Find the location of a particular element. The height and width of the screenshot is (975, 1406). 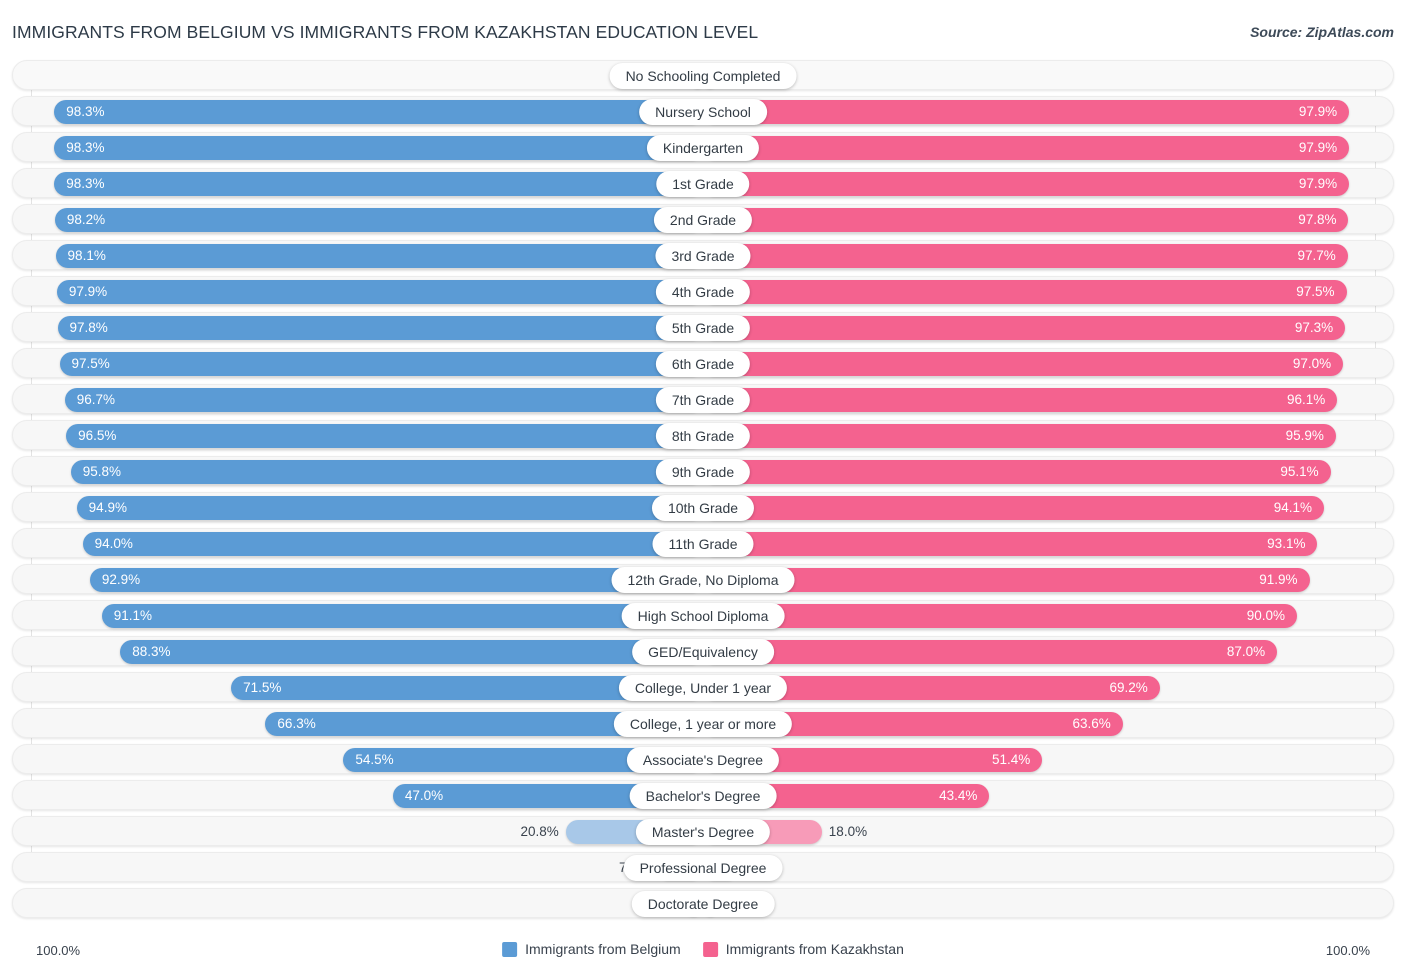

table-row: 96.5% 95.9% 8th Grade is located at coordinates (703, 435).